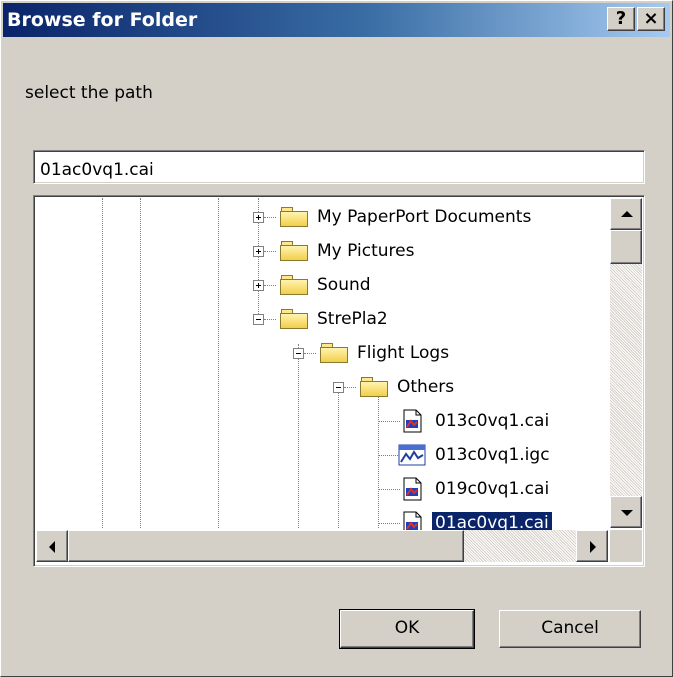 The width and height of the screenshot is (673, 677). Describe the element at coordinates (492, 489) in the screenshot. I see `tree-item-file: 019c0vq1.cai` at that location.